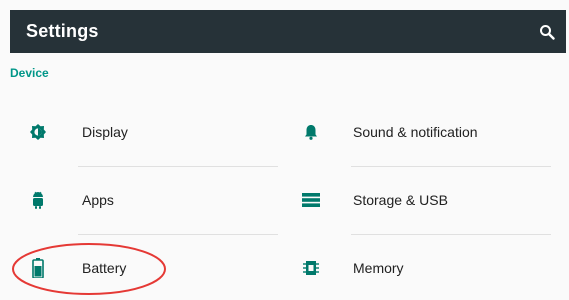  I want to click on settings-item-label: Apps, so click(98, 200).